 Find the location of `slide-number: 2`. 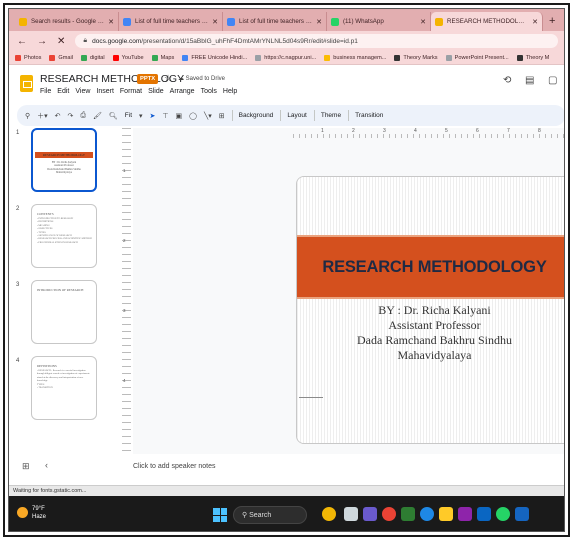

slide-number: 2 is located at coordinates (18, 209).